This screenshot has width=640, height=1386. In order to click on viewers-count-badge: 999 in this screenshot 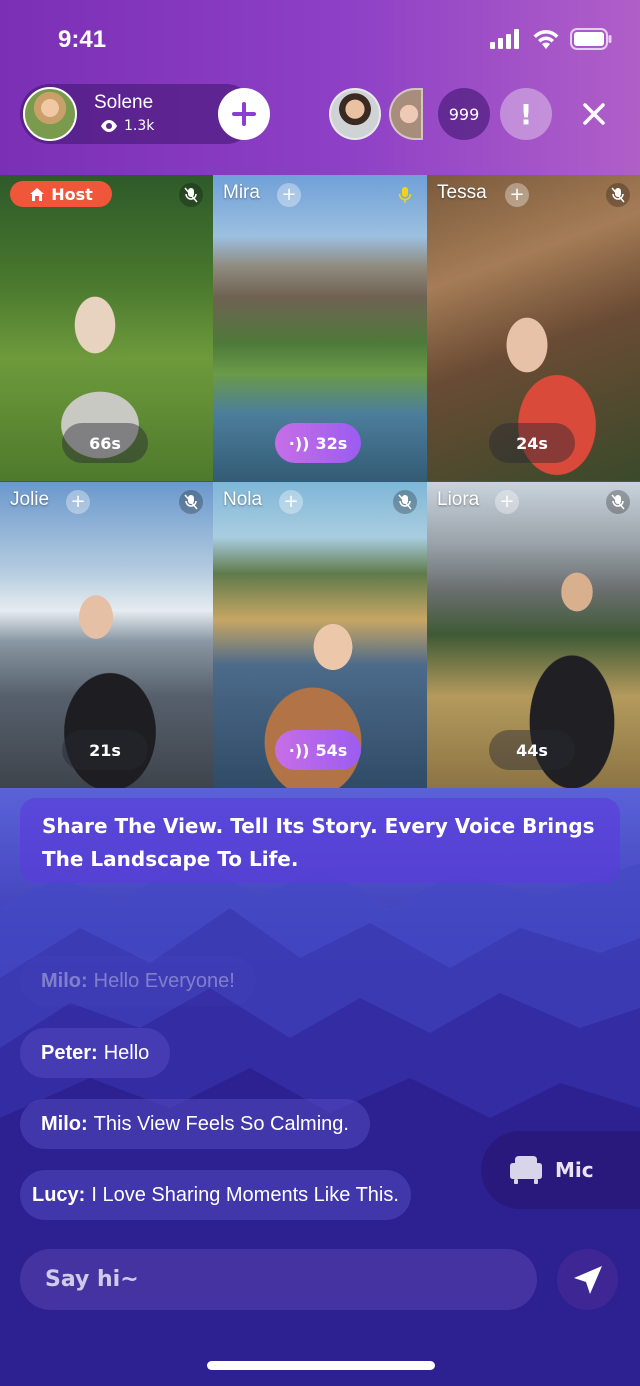, I will do `click(464, 114)`.